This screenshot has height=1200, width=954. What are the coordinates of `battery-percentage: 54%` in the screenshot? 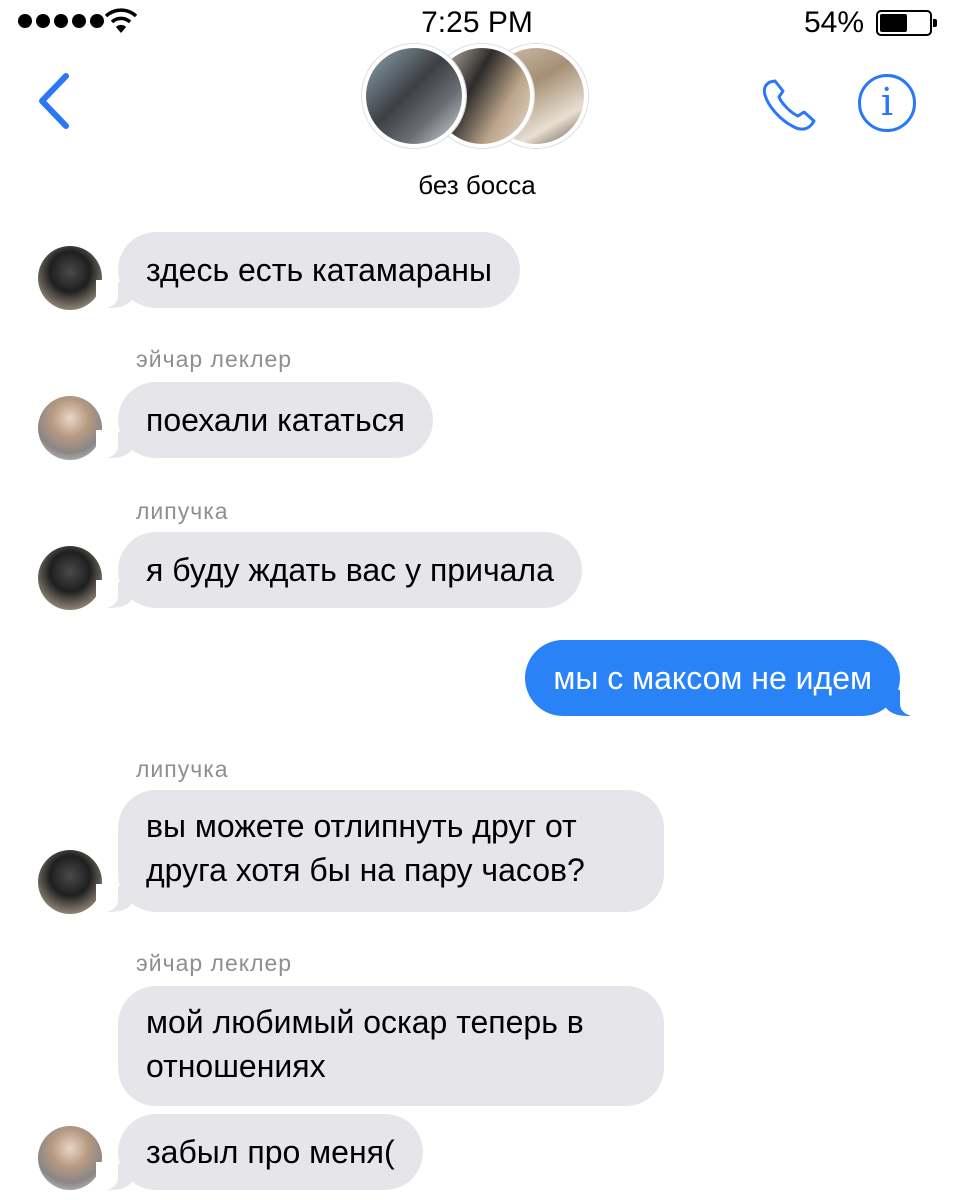 It's located at (833, 22).